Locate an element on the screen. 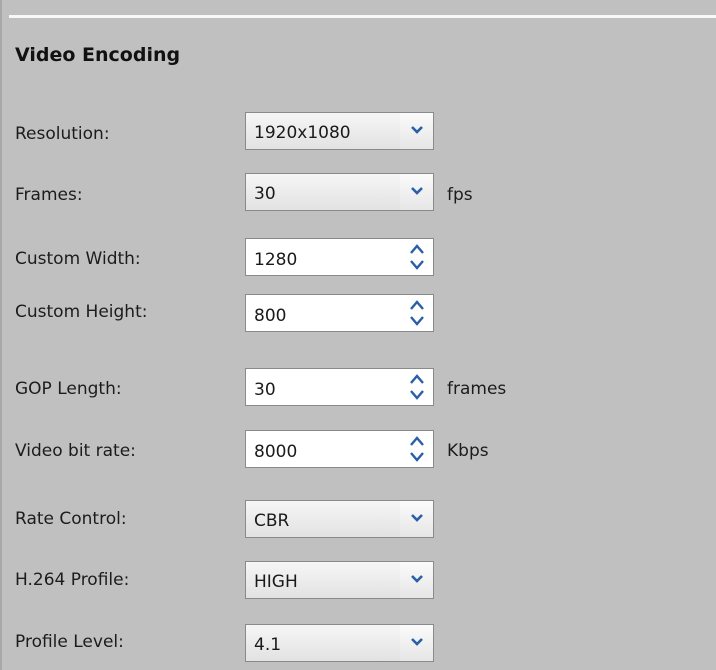 The width and height of the screenshot is (716, 670). custom-height-input: 800 is located at coordinates (323, 313).